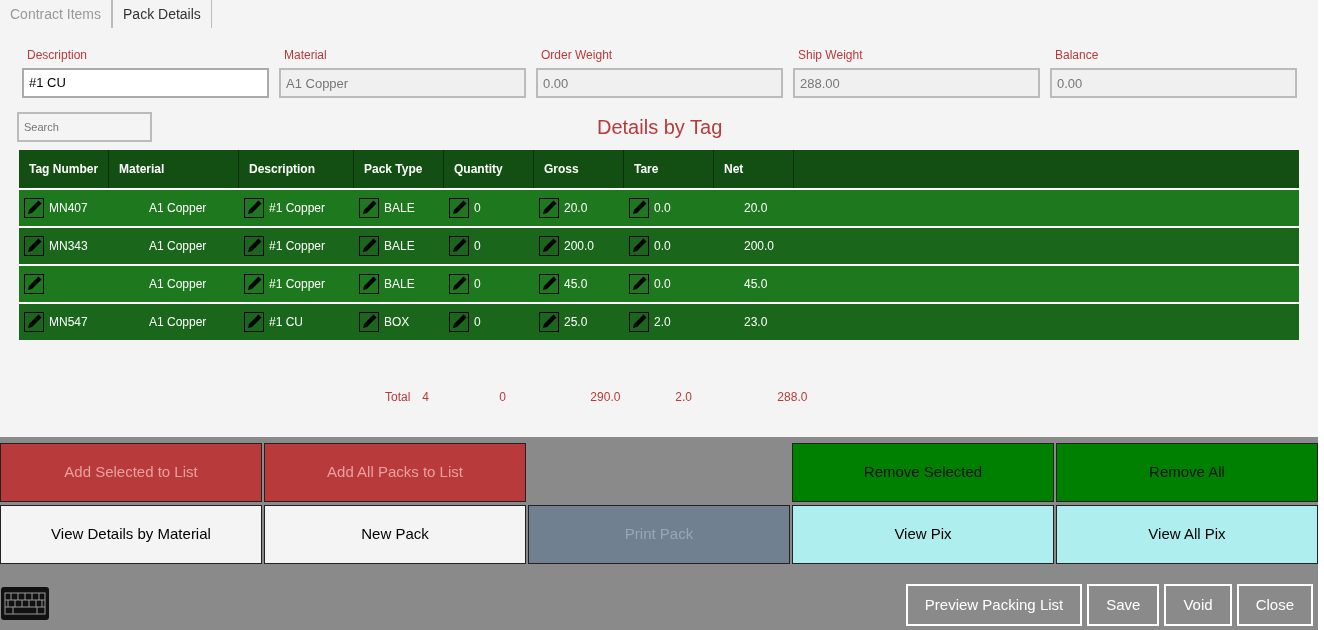 This screenshot has width=1324, height=630. I want to click on table-cell-text: 2.0, so click(662, 322).